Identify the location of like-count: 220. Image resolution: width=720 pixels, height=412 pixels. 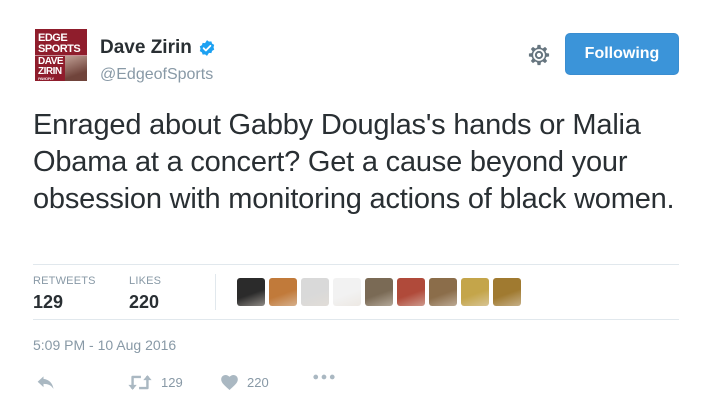
(258, 382).